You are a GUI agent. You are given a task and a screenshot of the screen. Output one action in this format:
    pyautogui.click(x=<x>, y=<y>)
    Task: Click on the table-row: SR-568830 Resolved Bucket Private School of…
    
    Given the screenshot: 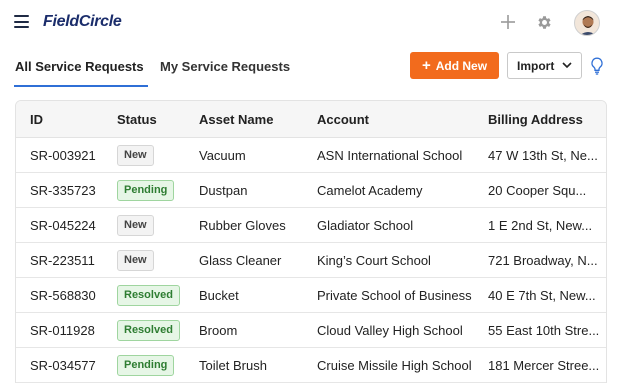 What is the action you would take?
    pyautogui.click(x=311, y=295)
    